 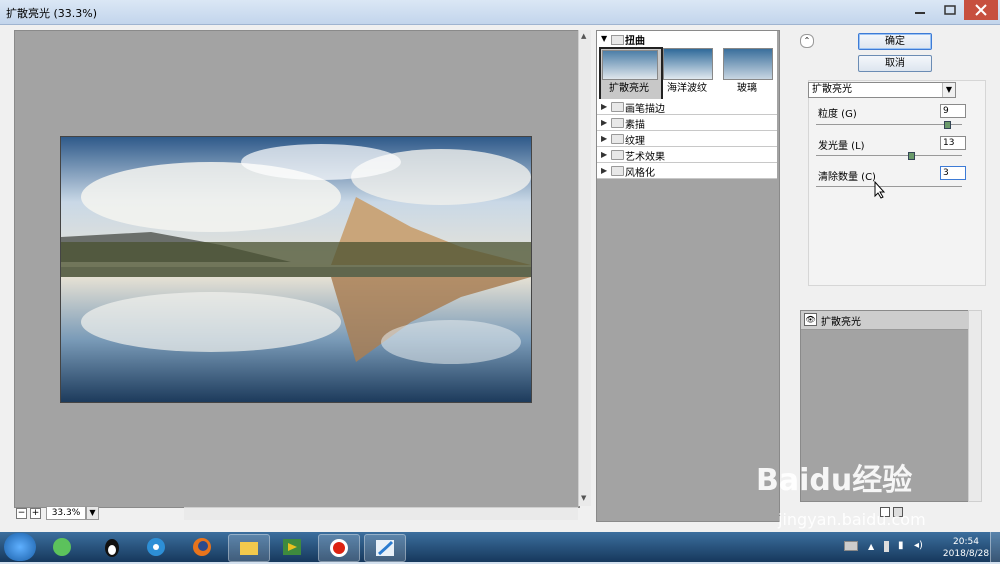 I want to click on clock-date: 2018/8/28, so click(x=966, y=554).